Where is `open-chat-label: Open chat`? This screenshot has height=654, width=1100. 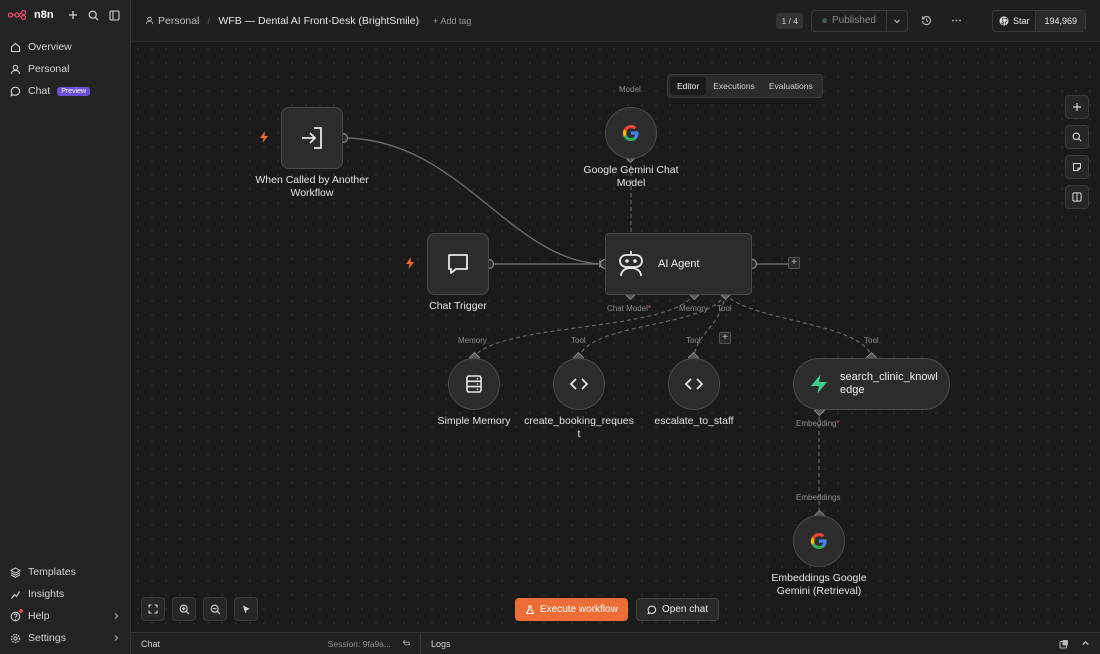 open-chat-label: Open chat is located at coordinates (685, 609).